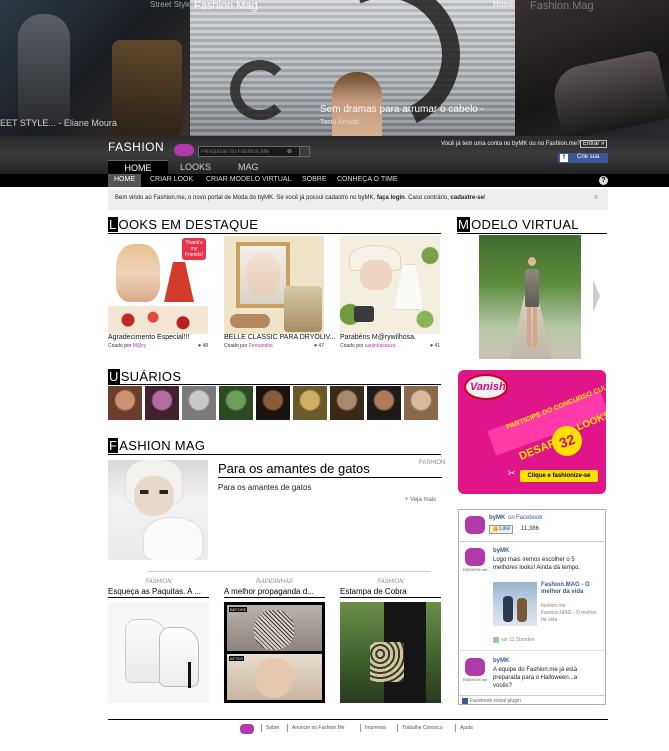 Image resolution: width=669 pixels, height=751 pixels. I want to click on users-section-rule, so click(274, 384).